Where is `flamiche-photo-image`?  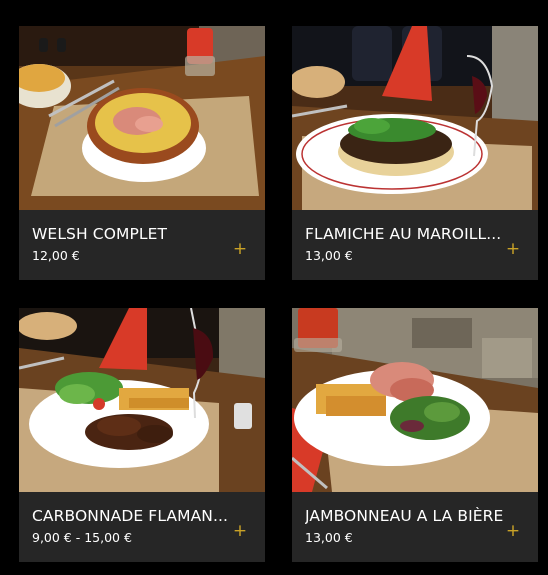 flamiche-photo-image is located at coordinates (415, 118).